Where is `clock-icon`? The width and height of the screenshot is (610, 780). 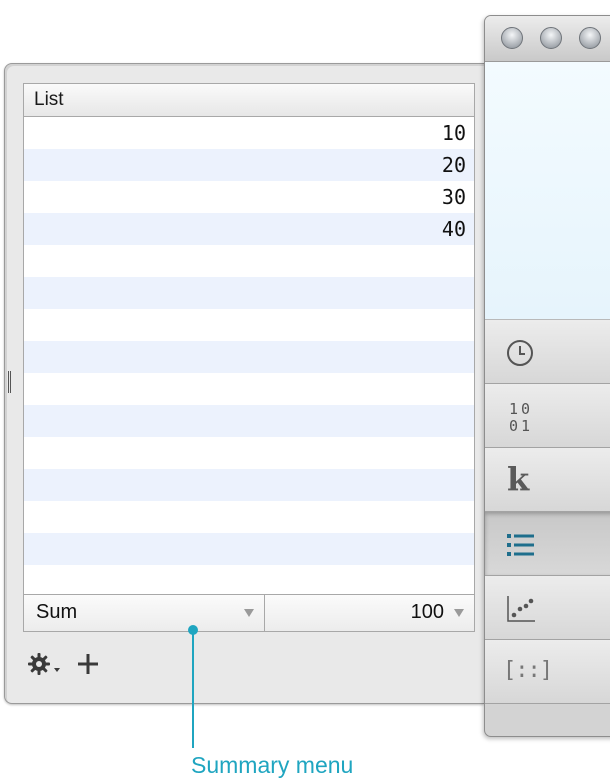
clock-icon is located at coordinates (520, 355).